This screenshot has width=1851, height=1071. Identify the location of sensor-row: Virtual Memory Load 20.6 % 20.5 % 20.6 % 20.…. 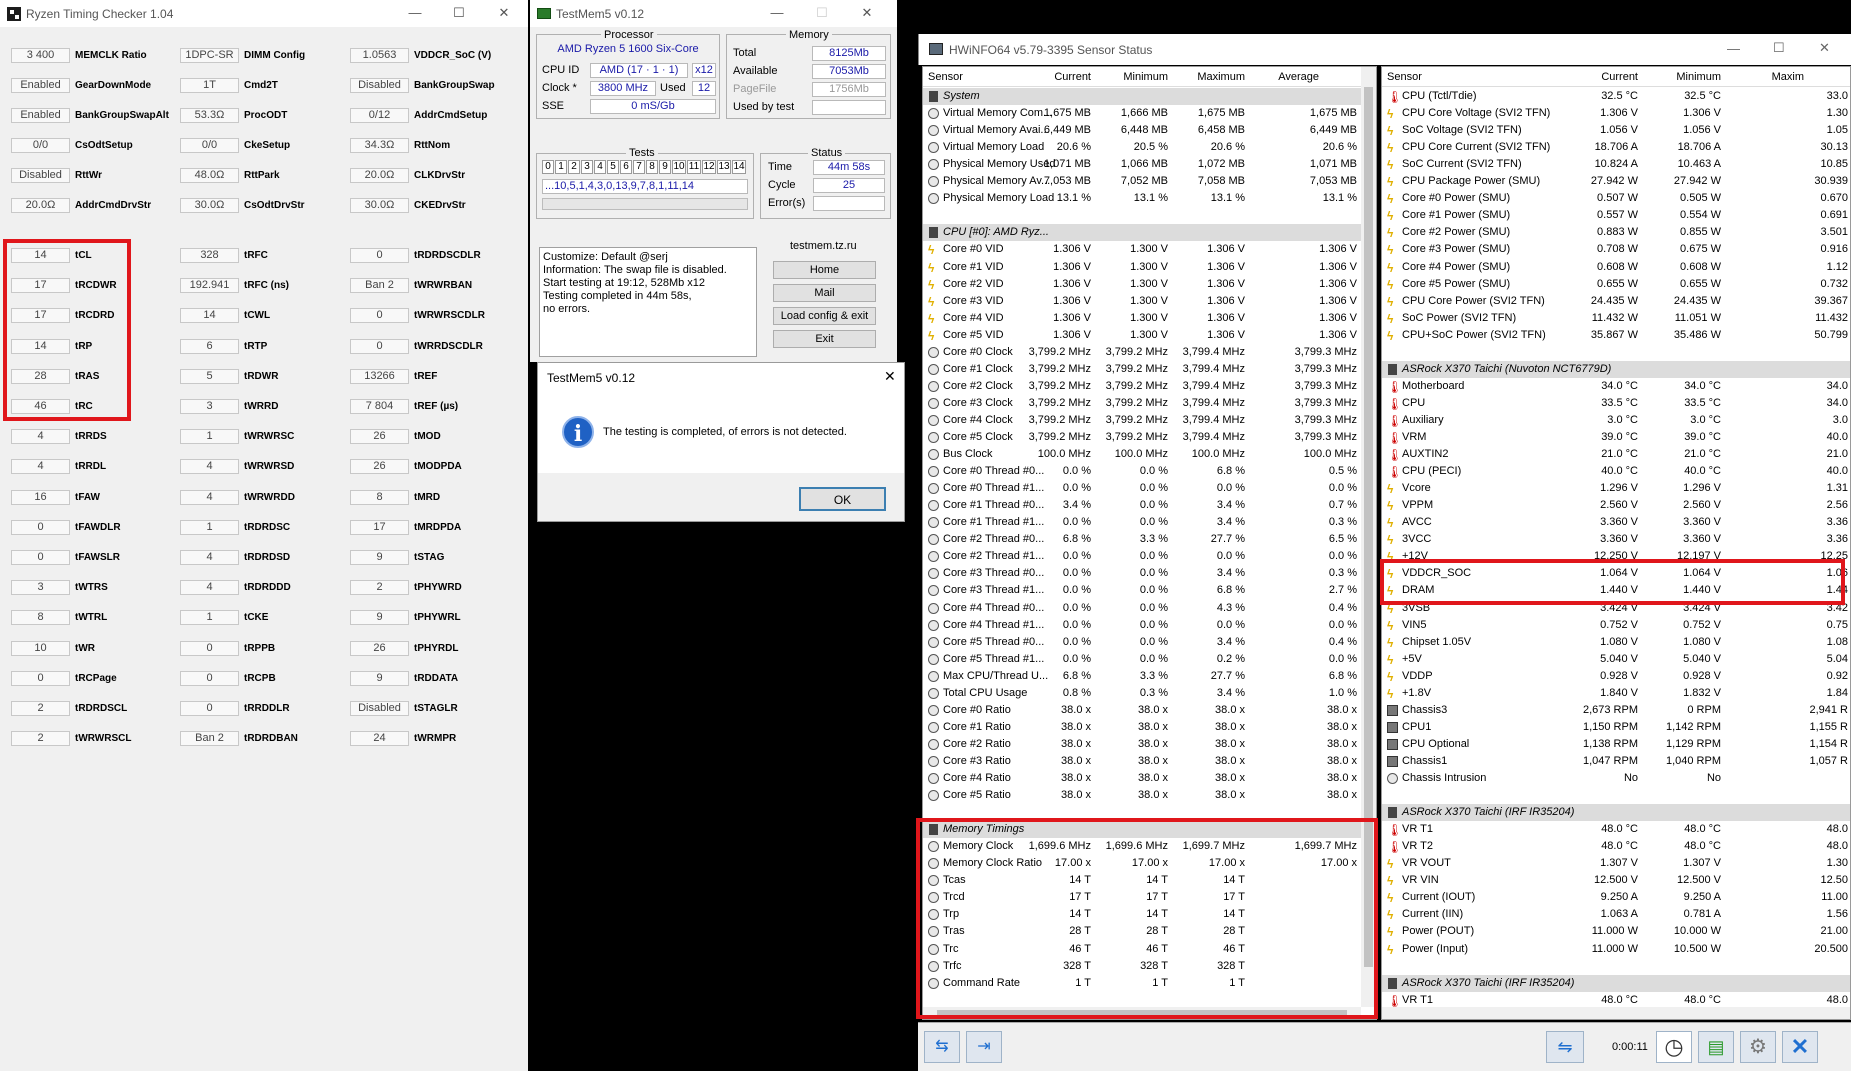
(1142, 147).